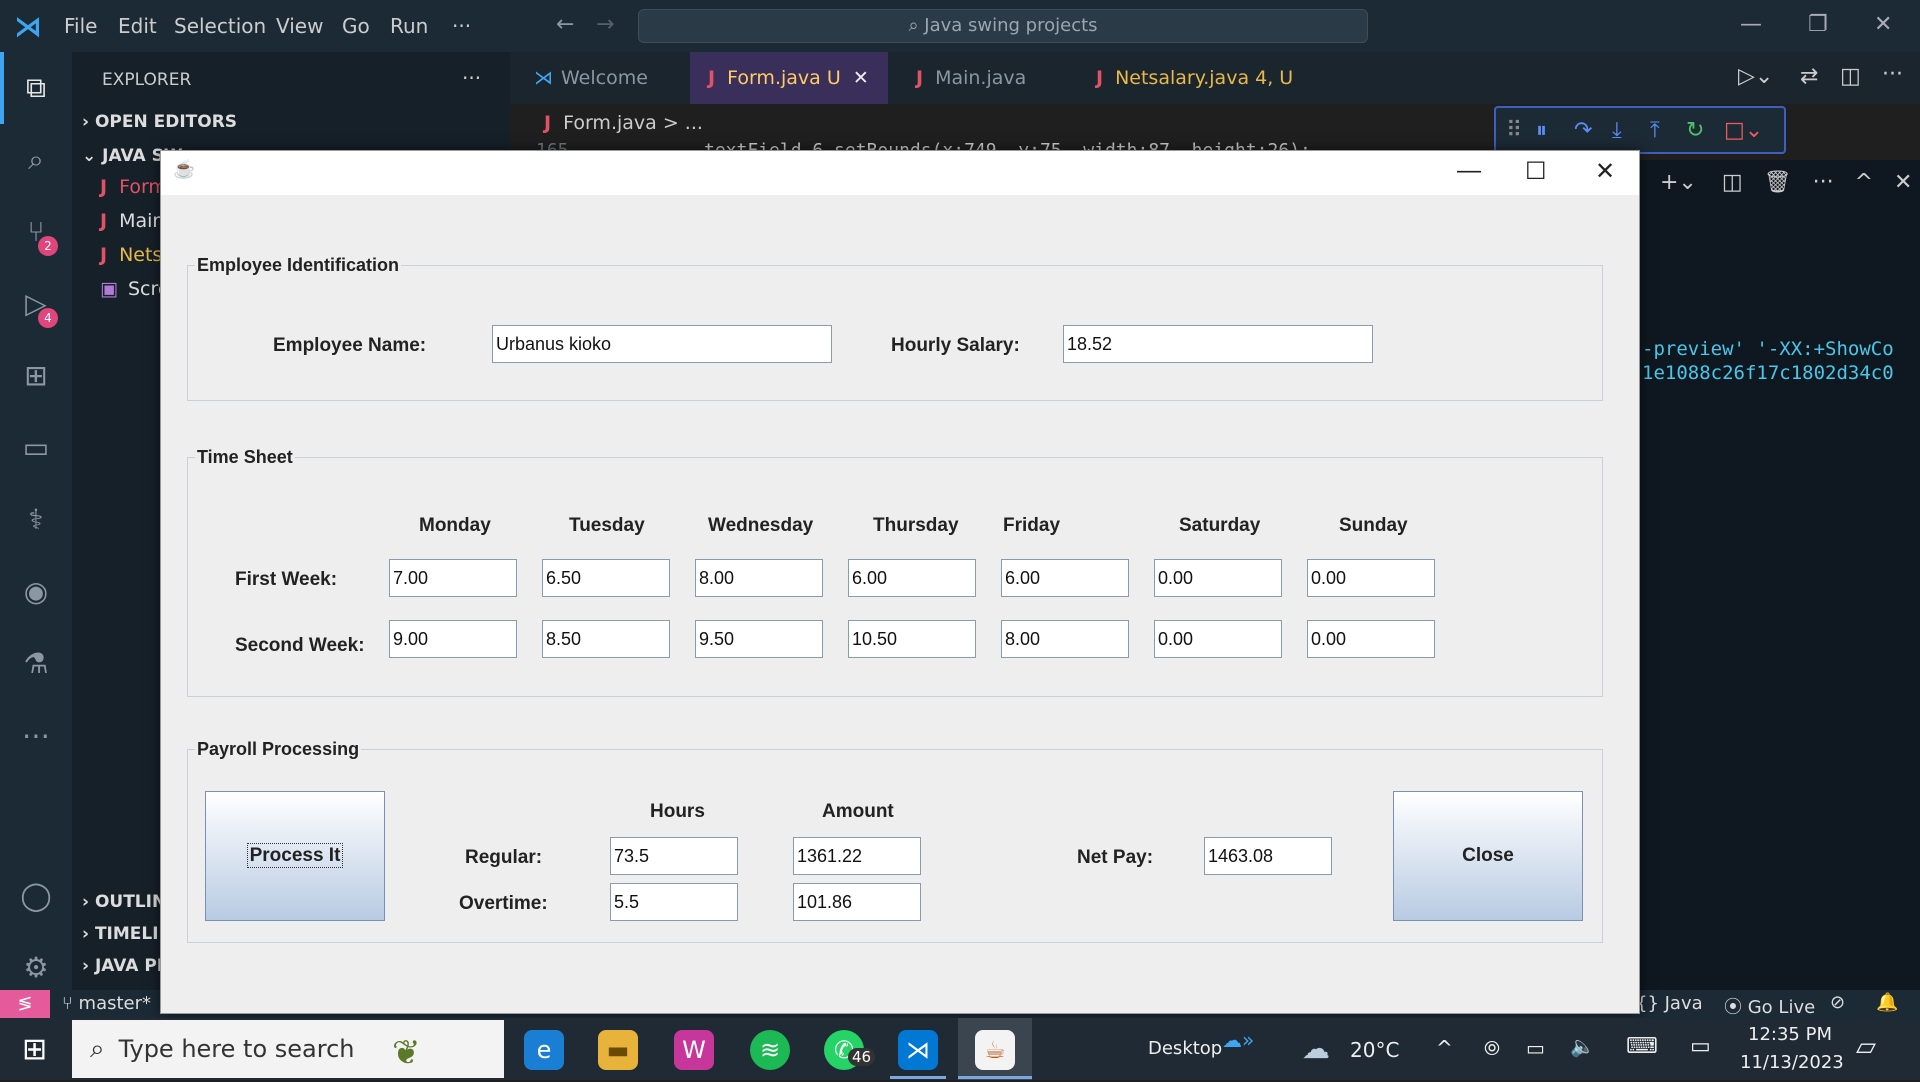  I want to click on spotify-icon: ≋, so click(770, 1050).